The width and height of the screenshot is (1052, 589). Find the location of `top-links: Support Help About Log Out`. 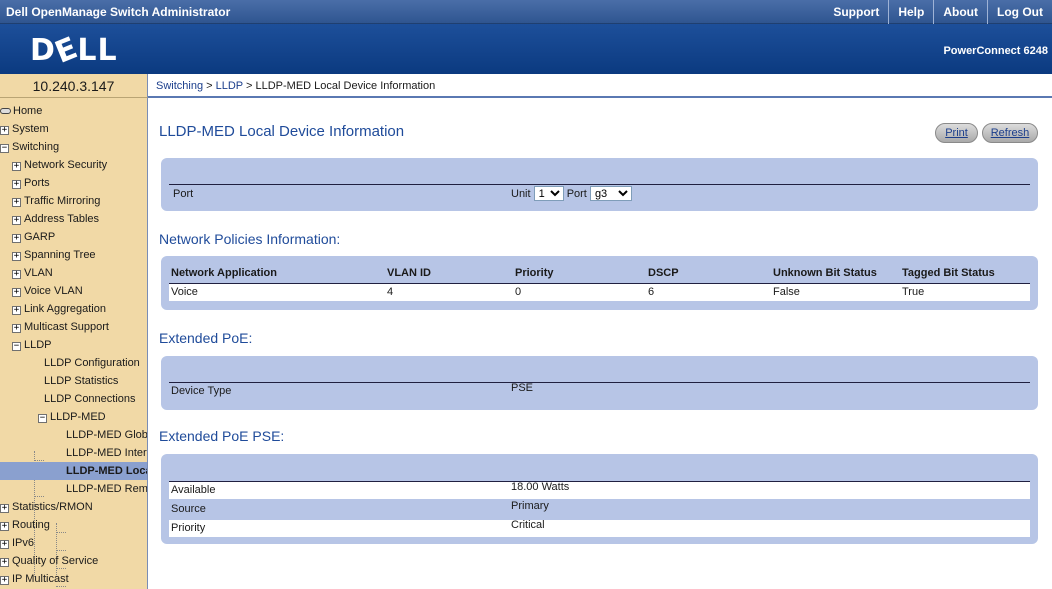

top-links: Support Help About Log Out is located at coordinates (938, 12).